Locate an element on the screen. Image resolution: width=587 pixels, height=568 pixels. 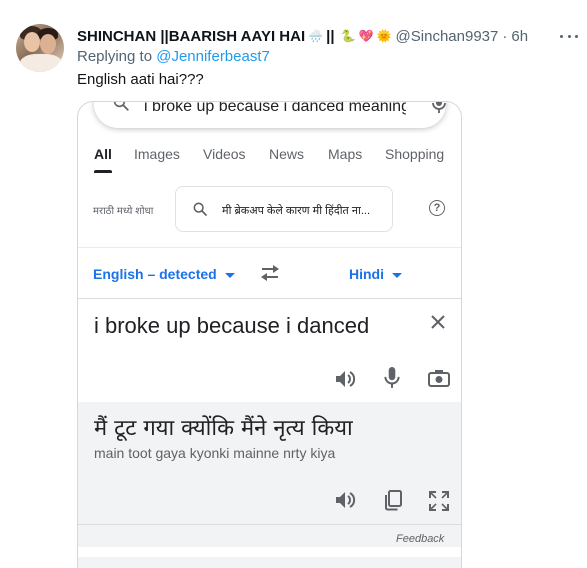
source-language-label: English – detected is located at coordinates (155, 274).